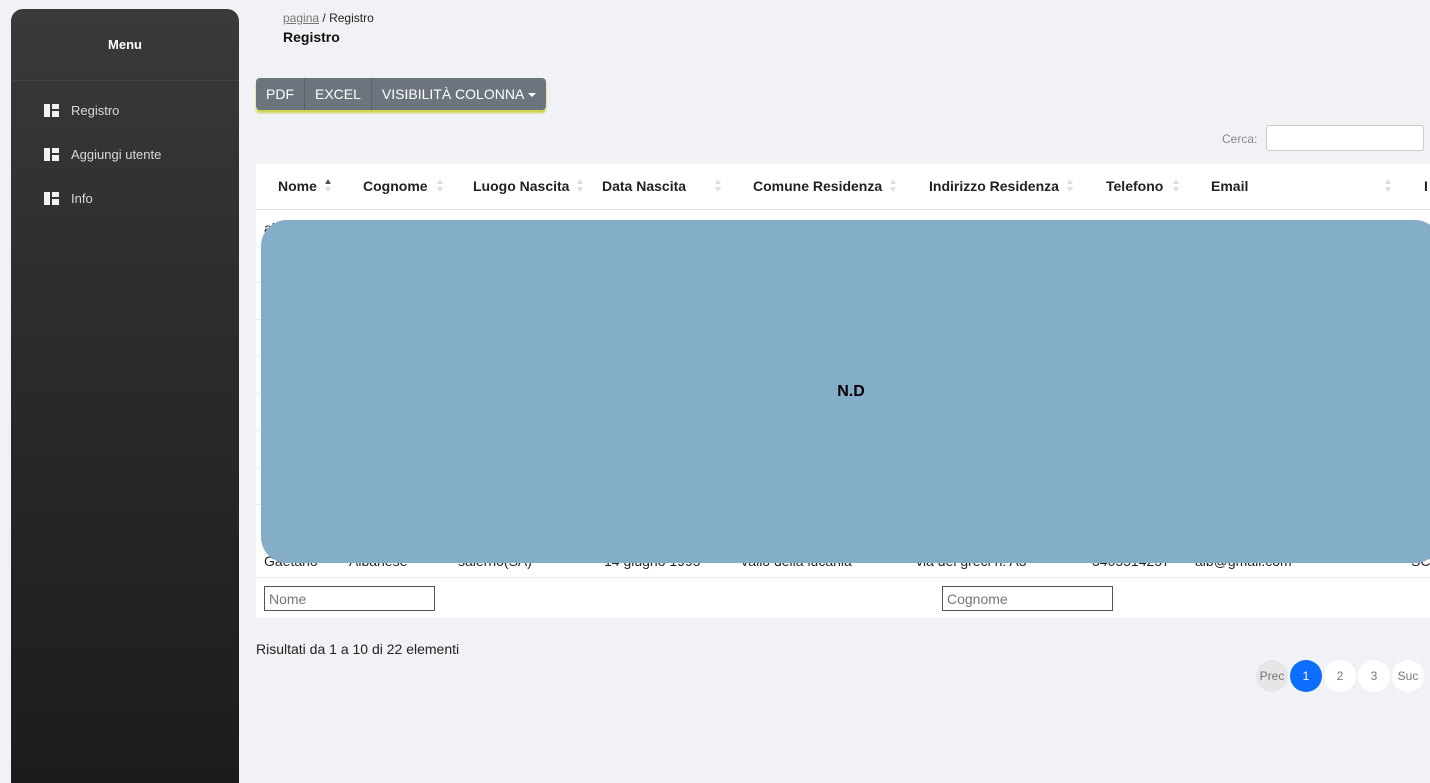 This screenshot has width=1430, height=783. I want to click on sidebar-item-aggiungi-utente: Aggiungi utente, so click(125, 154).